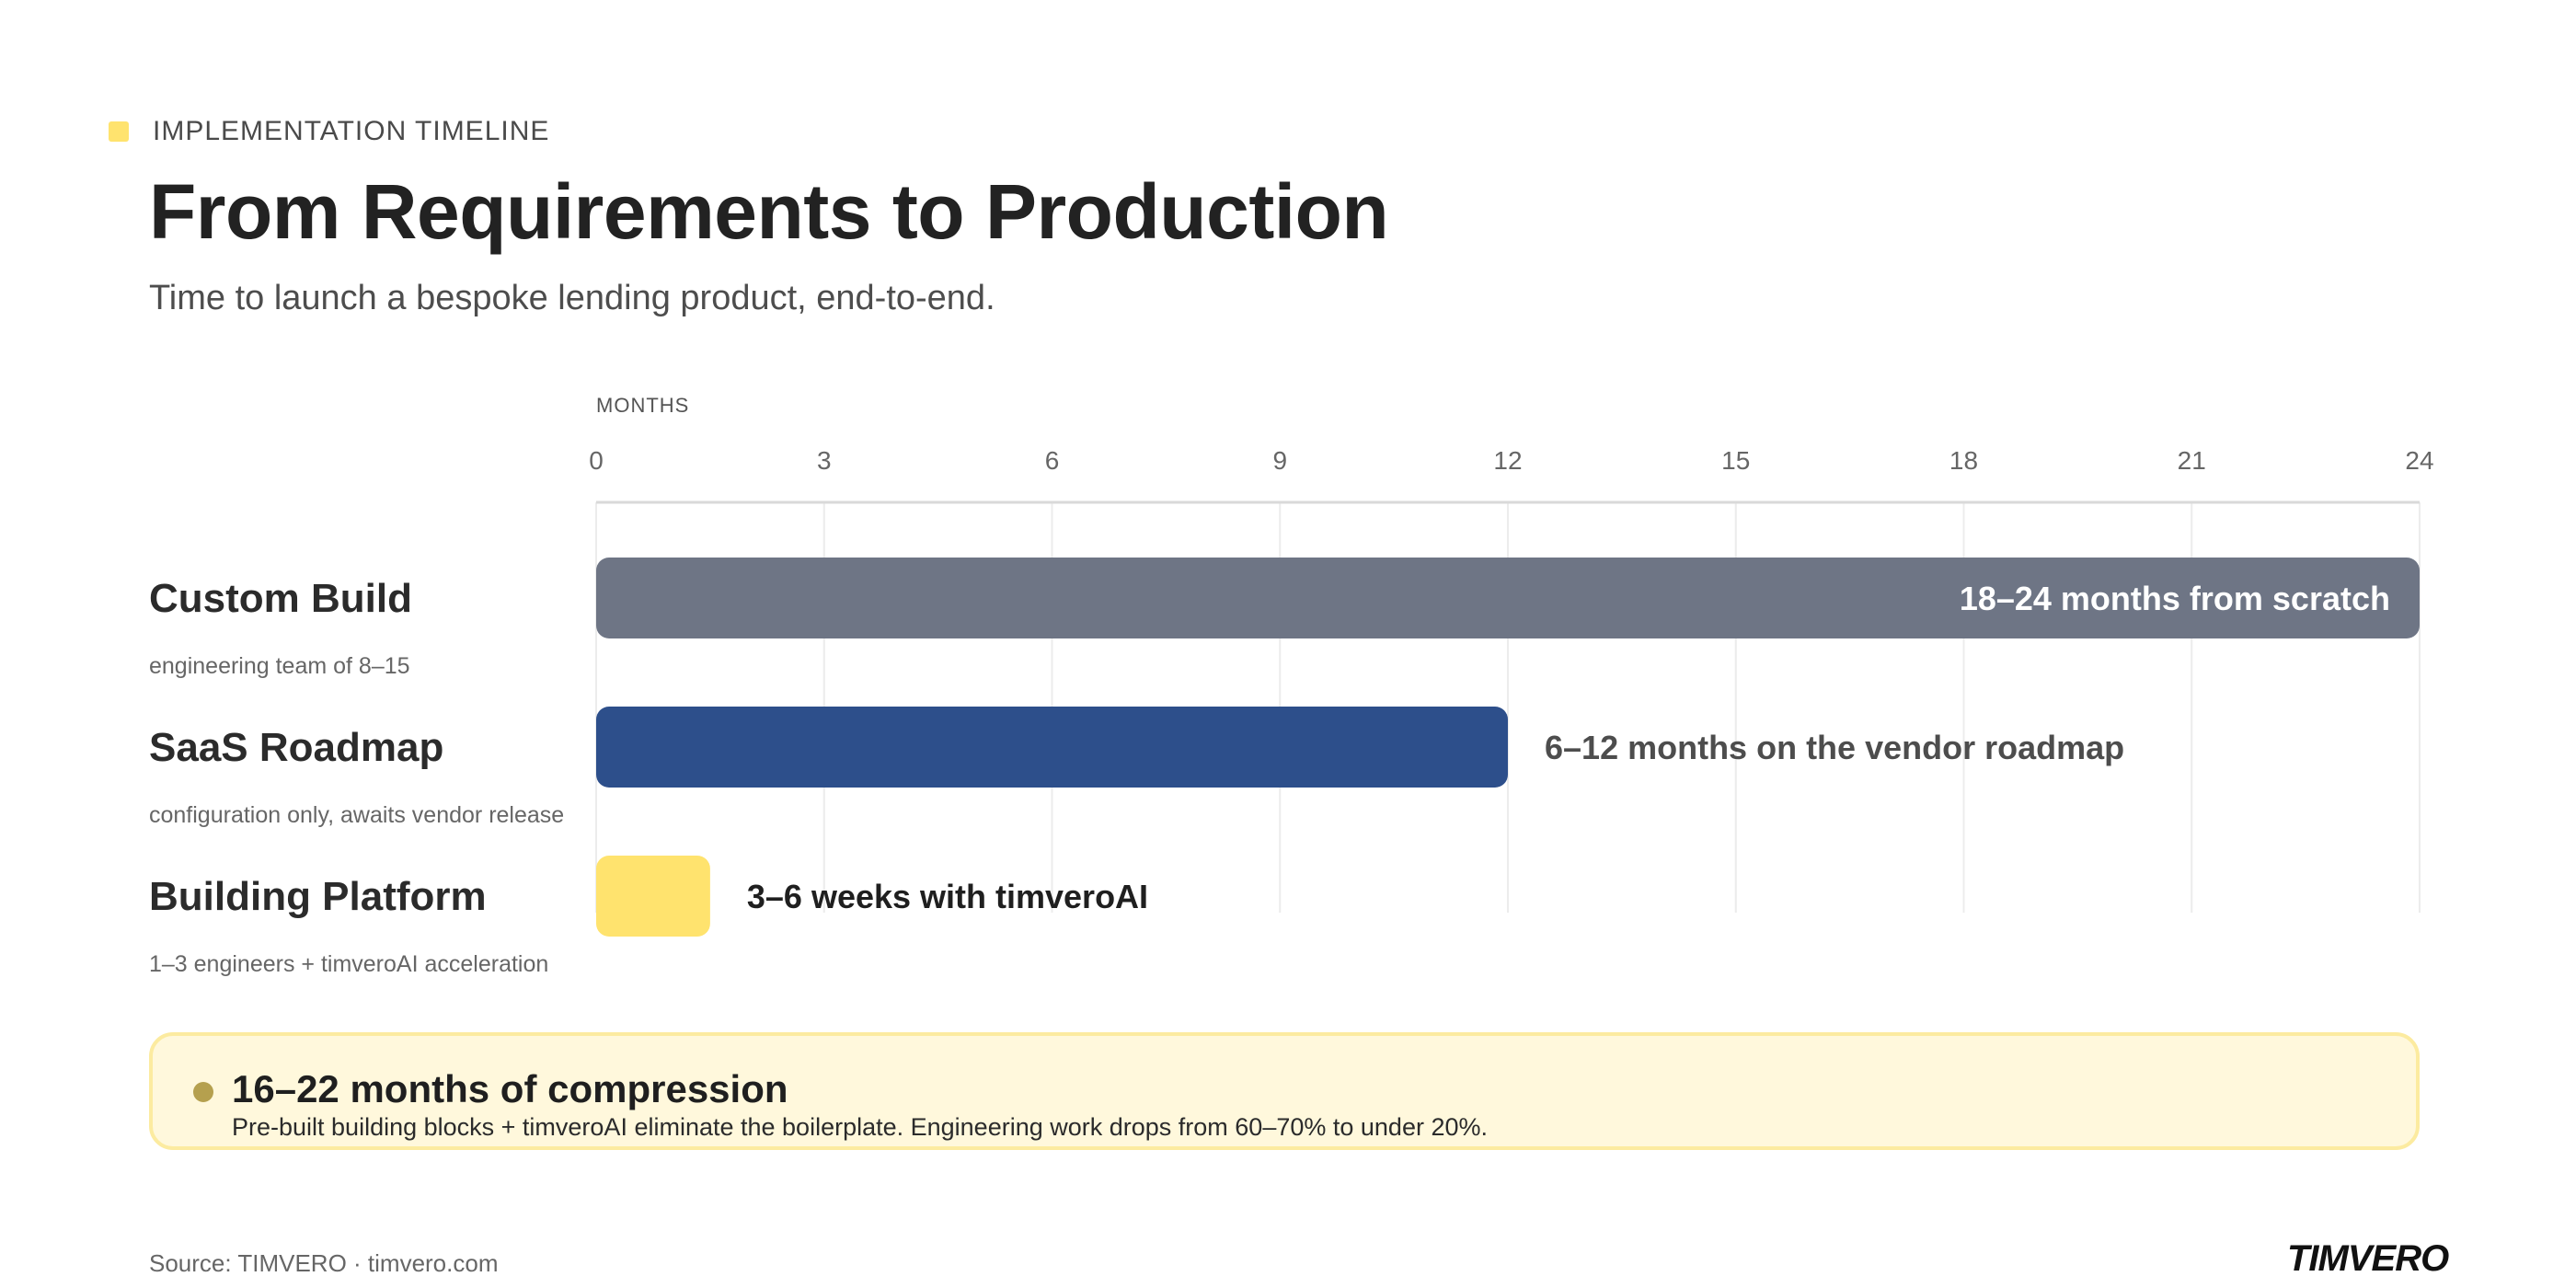  Describe the element at coordinates (1052, 747) in the screenshot. I see `bar-saas-roadmap` at that location.